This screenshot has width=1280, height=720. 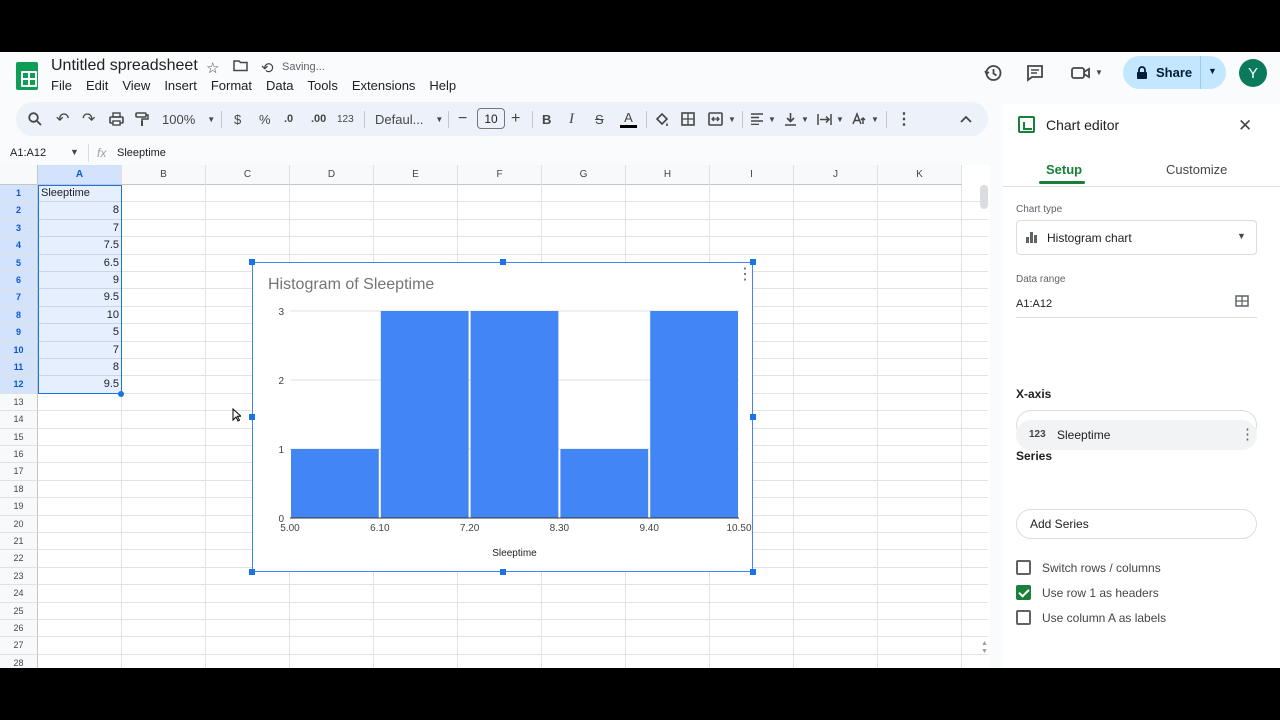 I want to click on row-header-1: 1, so click(x=19, y=194).